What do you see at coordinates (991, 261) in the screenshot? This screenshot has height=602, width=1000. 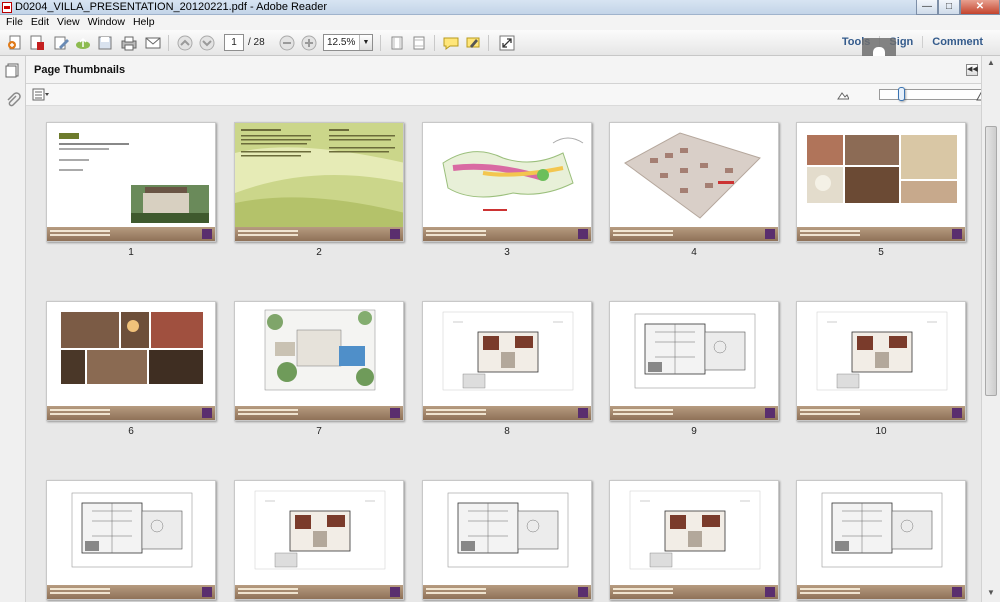 I see `scroll-thumb` at bounding box center [991, 261].